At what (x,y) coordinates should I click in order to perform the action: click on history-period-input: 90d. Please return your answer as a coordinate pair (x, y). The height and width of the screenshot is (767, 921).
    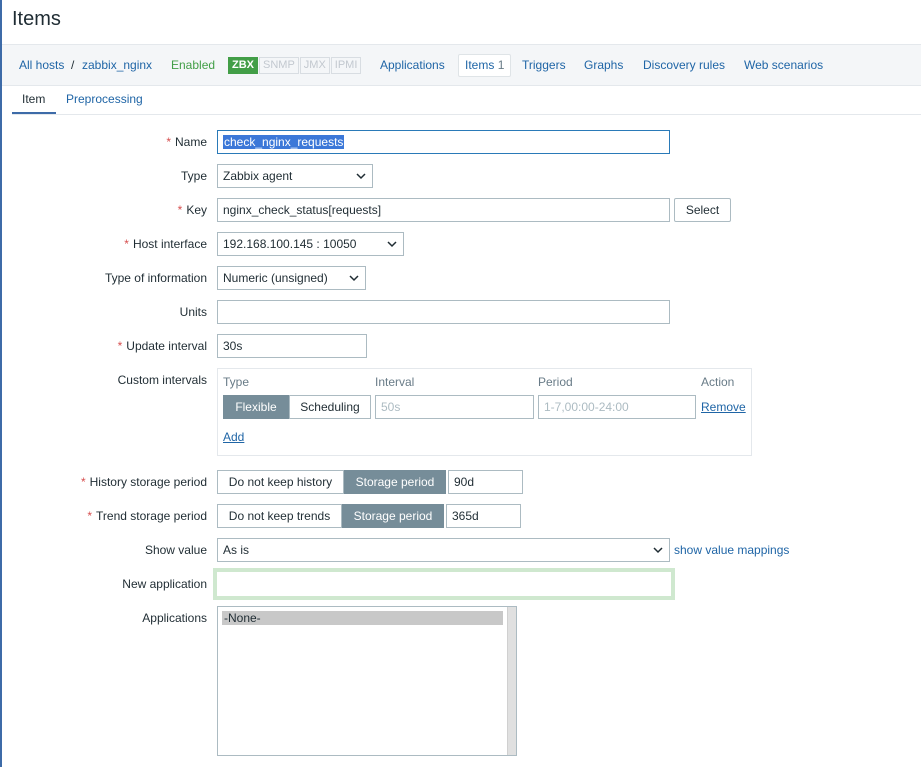
    Looking at the image, I should click on (485, 482).